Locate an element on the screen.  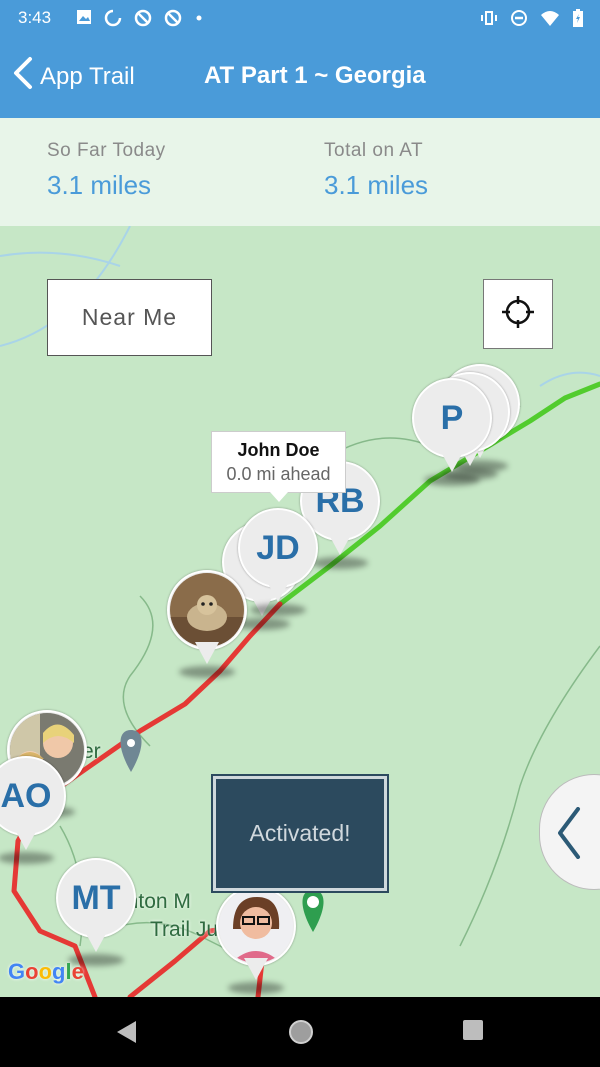
app-bar: App Trail AT Part 1 ~ Georgia is located at coordinates (300, 77).